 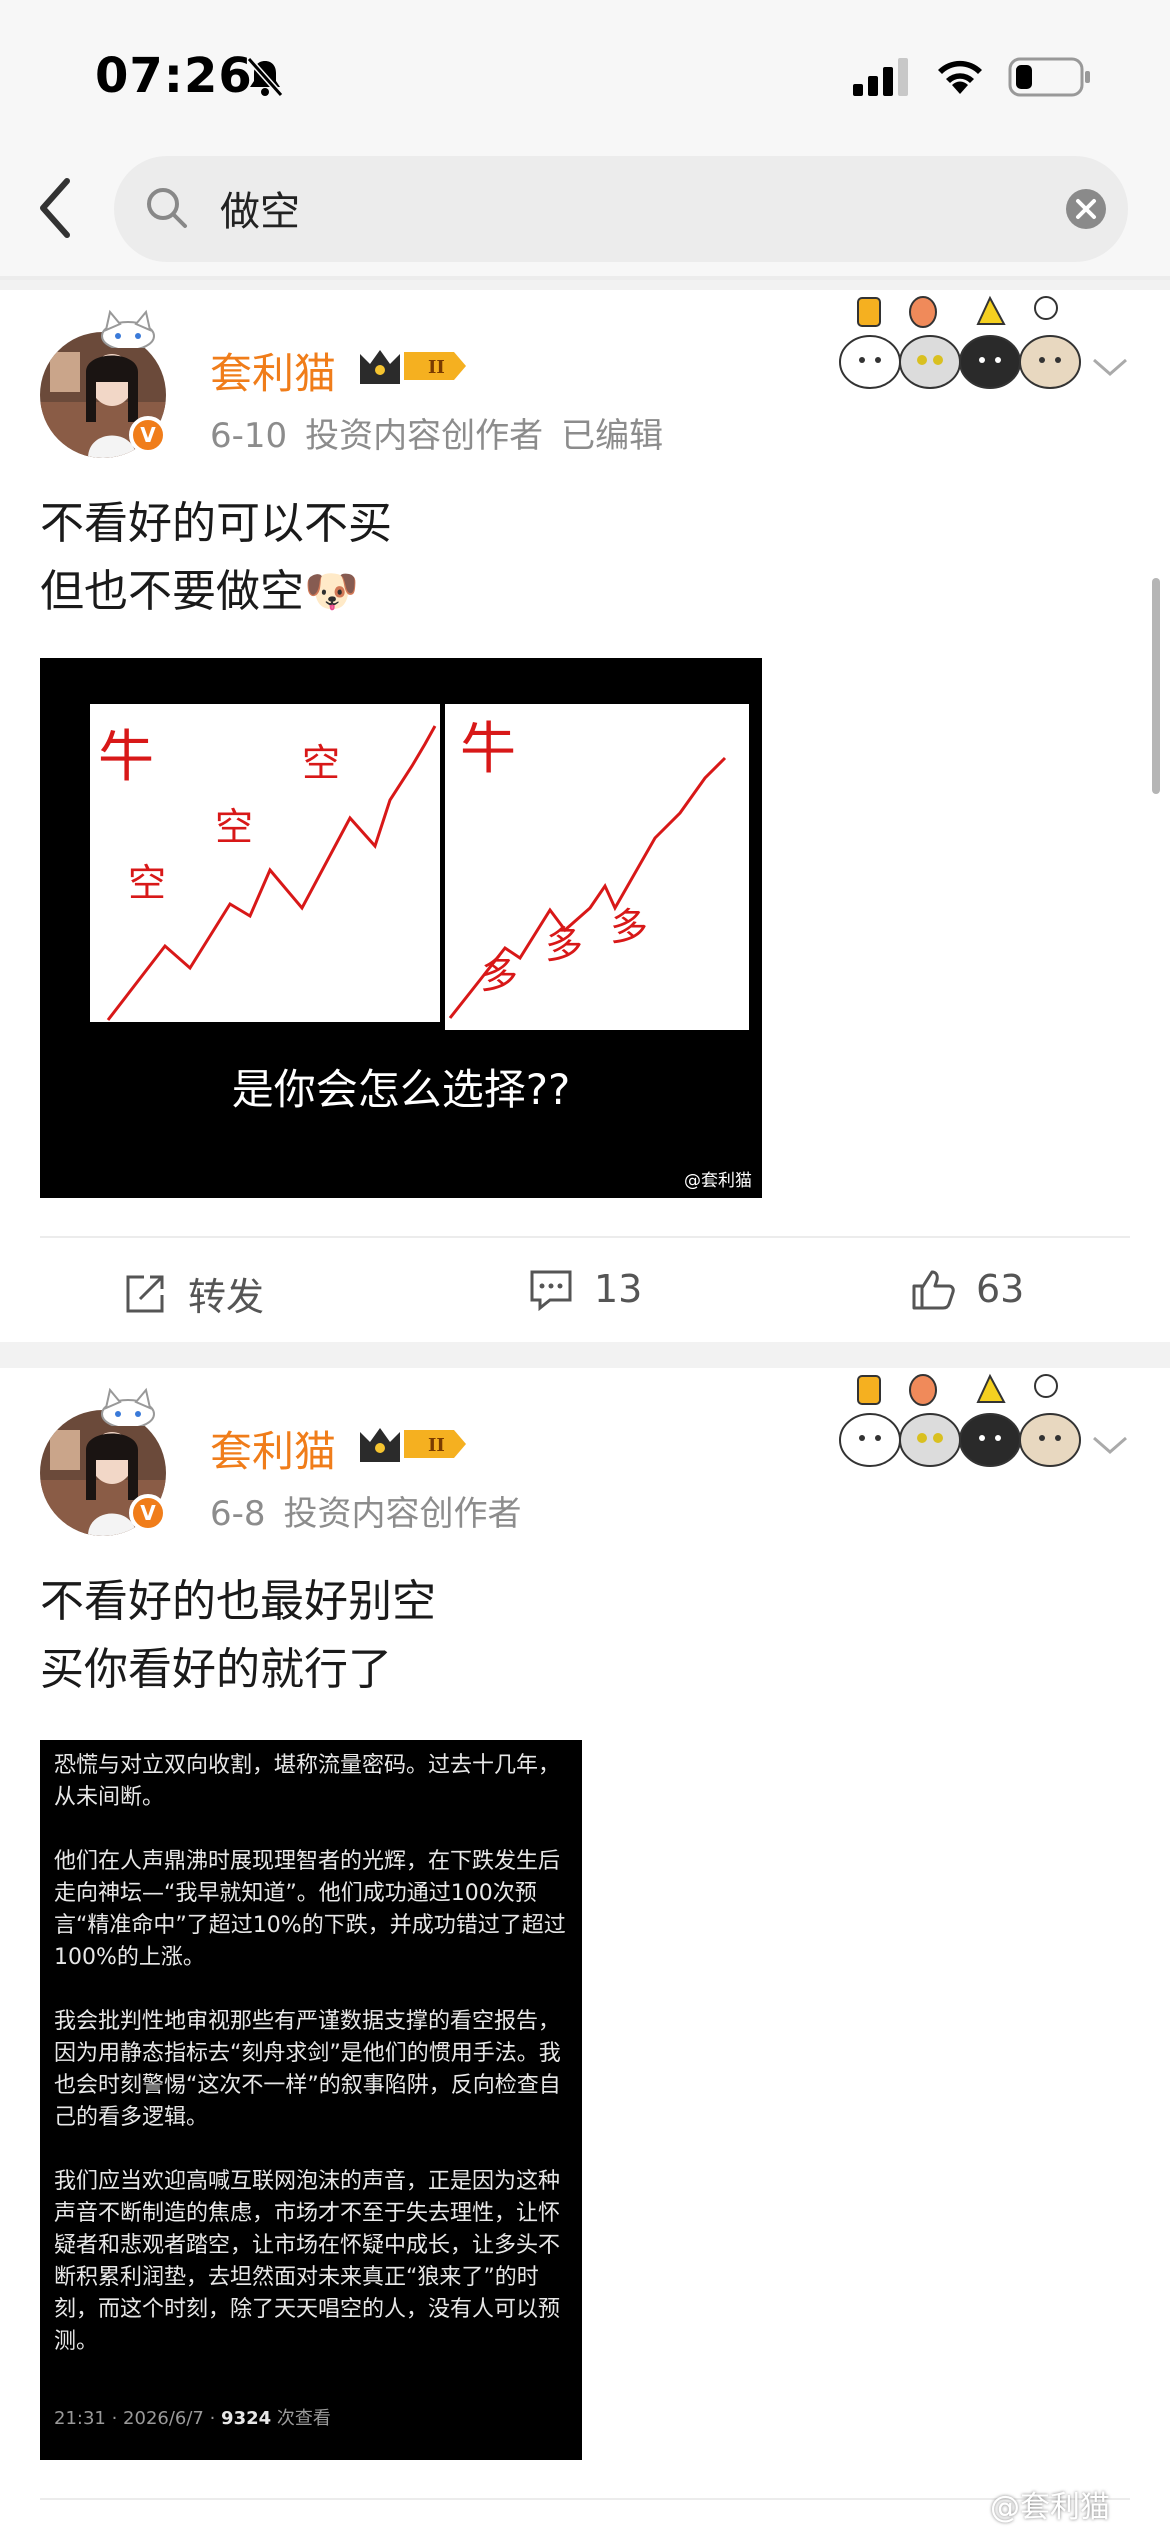 I want to click on image-paragraph: 恐慌与对立双向收割，堪称流量密码。过去十几年，从未间断。, so click(x=307, y=1781).